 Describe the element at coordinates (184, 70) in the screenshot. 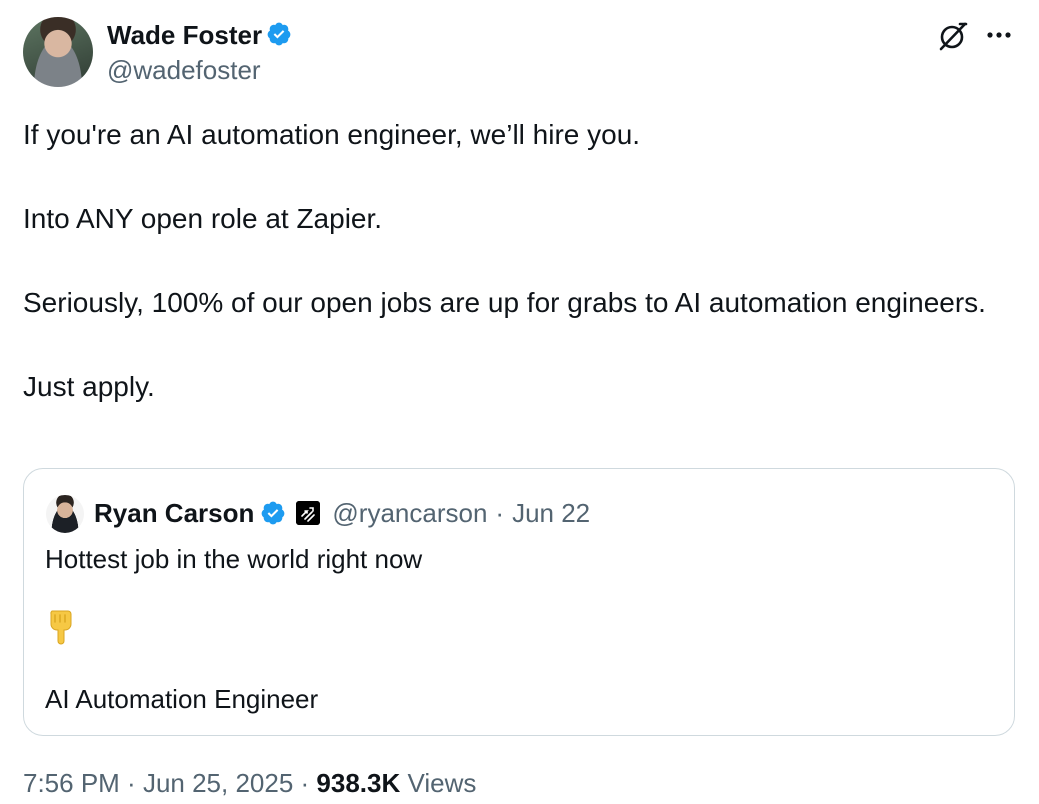

I see `author-handle: @wadefoster` at that location.